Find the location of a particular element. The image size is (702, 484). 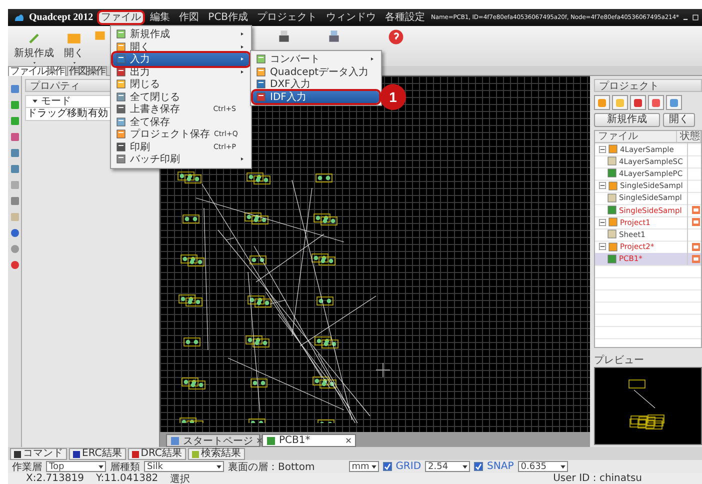

field-label: 作業層 is located at coordinates (27, 467).